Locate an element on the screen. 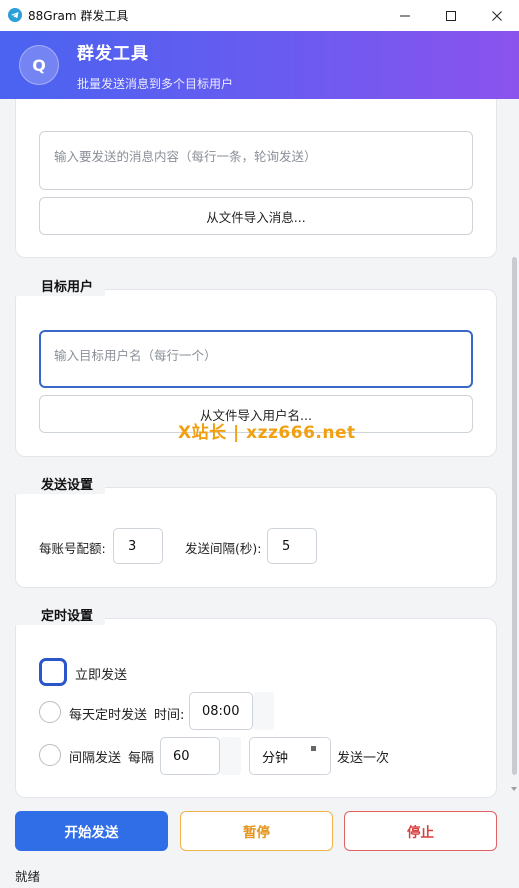  app-logo: Q is located at coordinates (39, 65).